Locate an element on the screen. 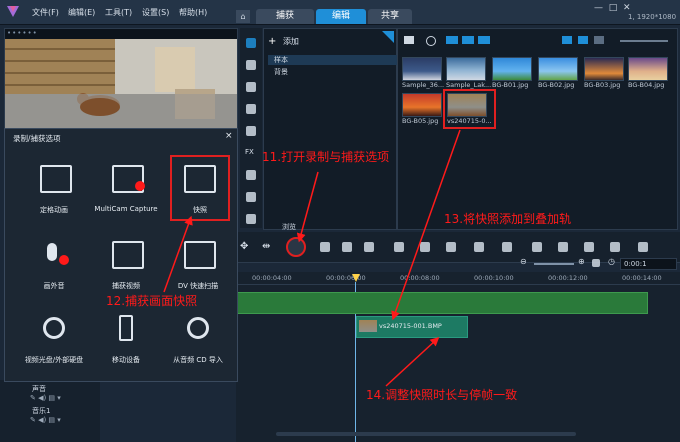 Image resolution: width=680 pixels, height=442 pixels. title-icon is located at coordinates (251, 109).